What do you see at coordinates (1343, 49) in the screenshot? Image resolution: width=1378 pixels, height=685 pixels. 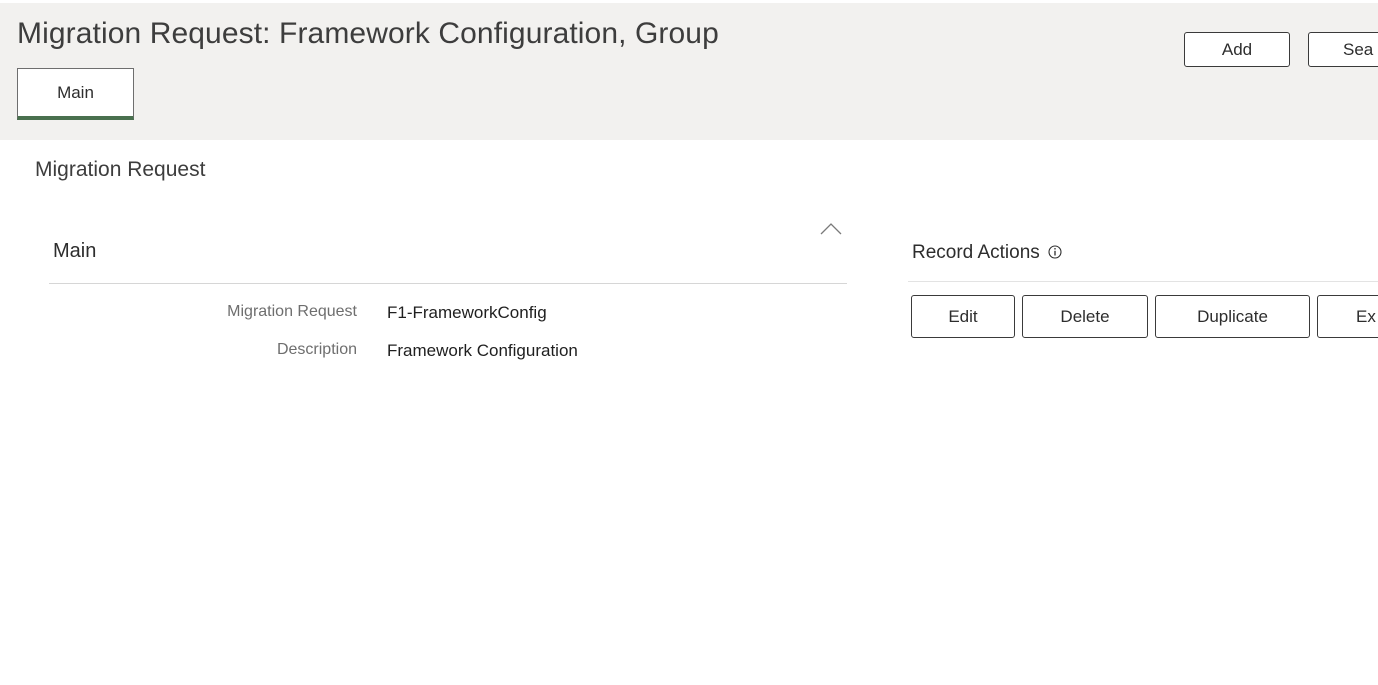 I see `search-button: Sea` at bounding box center [1343, 49].